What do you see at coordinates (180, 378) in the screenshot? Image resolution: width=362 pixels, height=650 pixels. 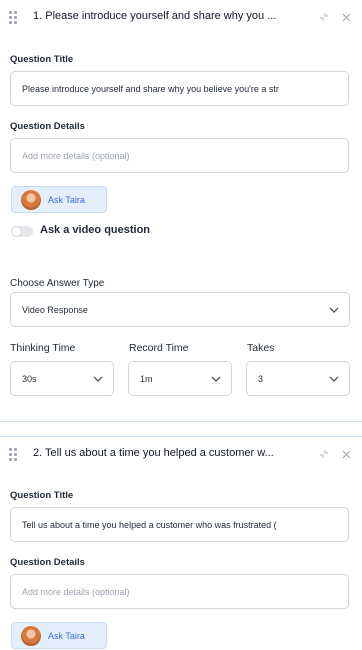 I see `record-time-select: 1m` at bounding box center [180, 378].